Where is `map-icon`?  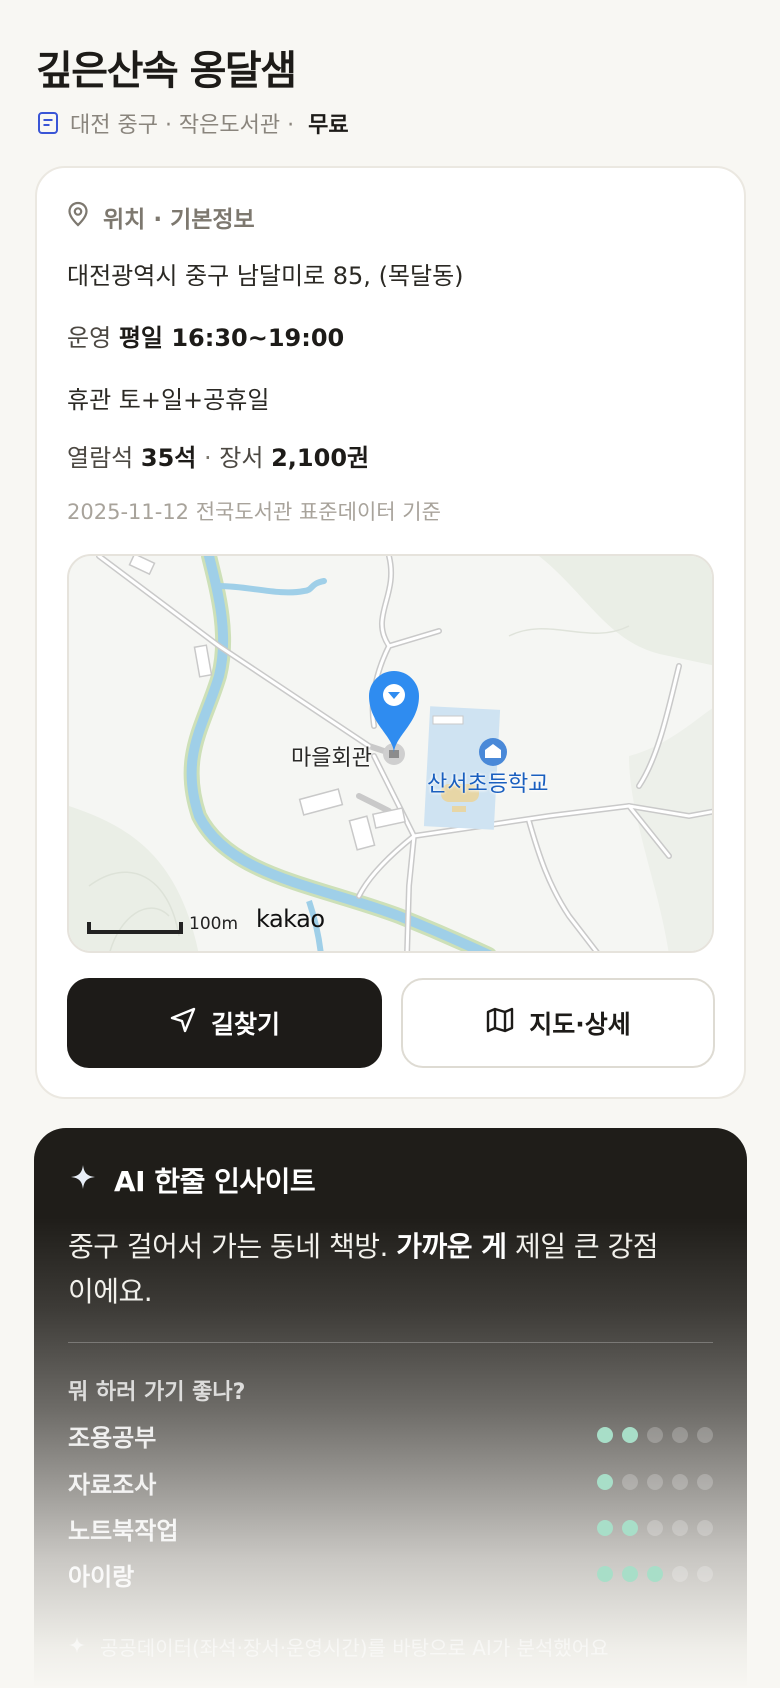
map-icon is located at coordinates (500, 1023).